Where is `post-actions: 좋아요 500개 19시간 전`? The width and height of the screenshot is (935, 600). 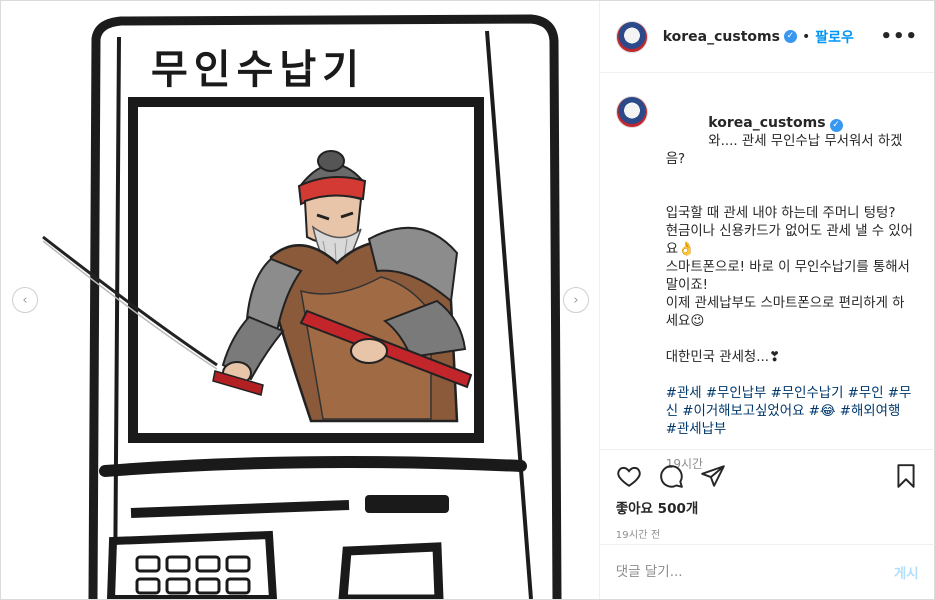 post-actions: 좋아요 500개 19시간 전 is located at coordinates (767, 495).